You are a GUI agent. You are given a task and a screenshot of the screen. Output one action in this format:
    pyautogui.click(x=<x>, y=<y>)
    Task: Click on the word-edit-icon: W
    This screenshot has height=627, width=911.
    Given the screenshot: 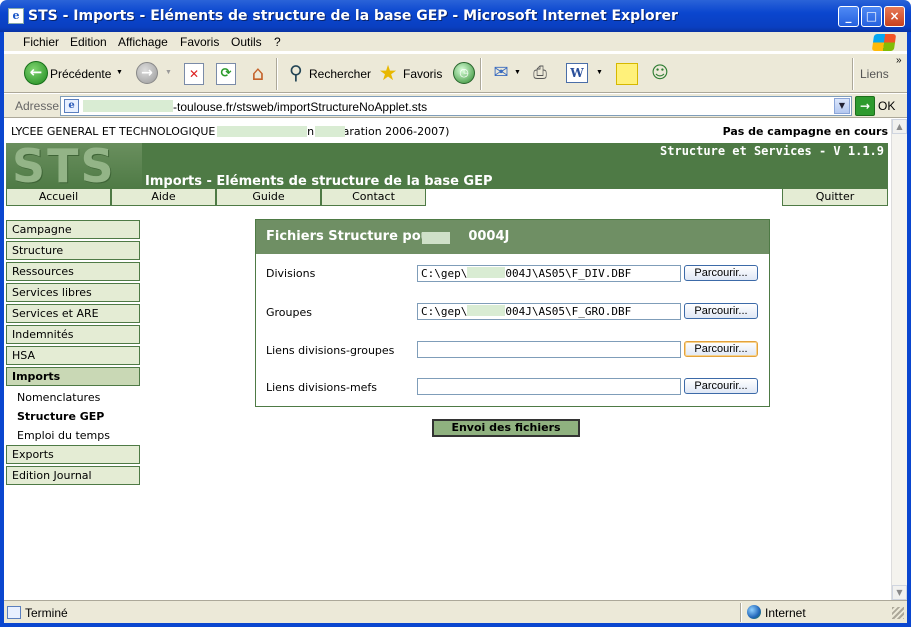 What is the action you would take?
    pyautogui.click(x=577, y=73)
    